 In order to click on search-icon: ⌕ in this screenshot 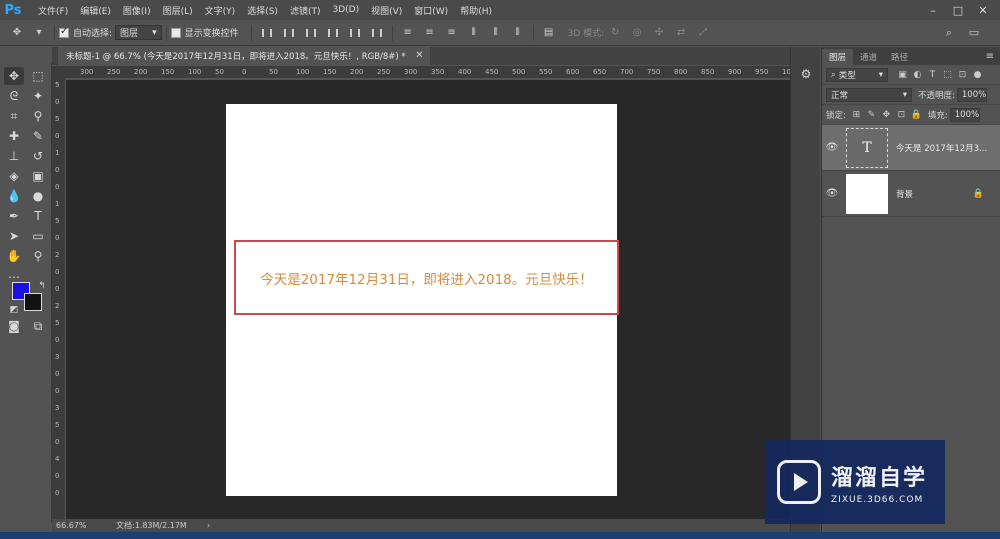, I will do `click(949, 33)`.